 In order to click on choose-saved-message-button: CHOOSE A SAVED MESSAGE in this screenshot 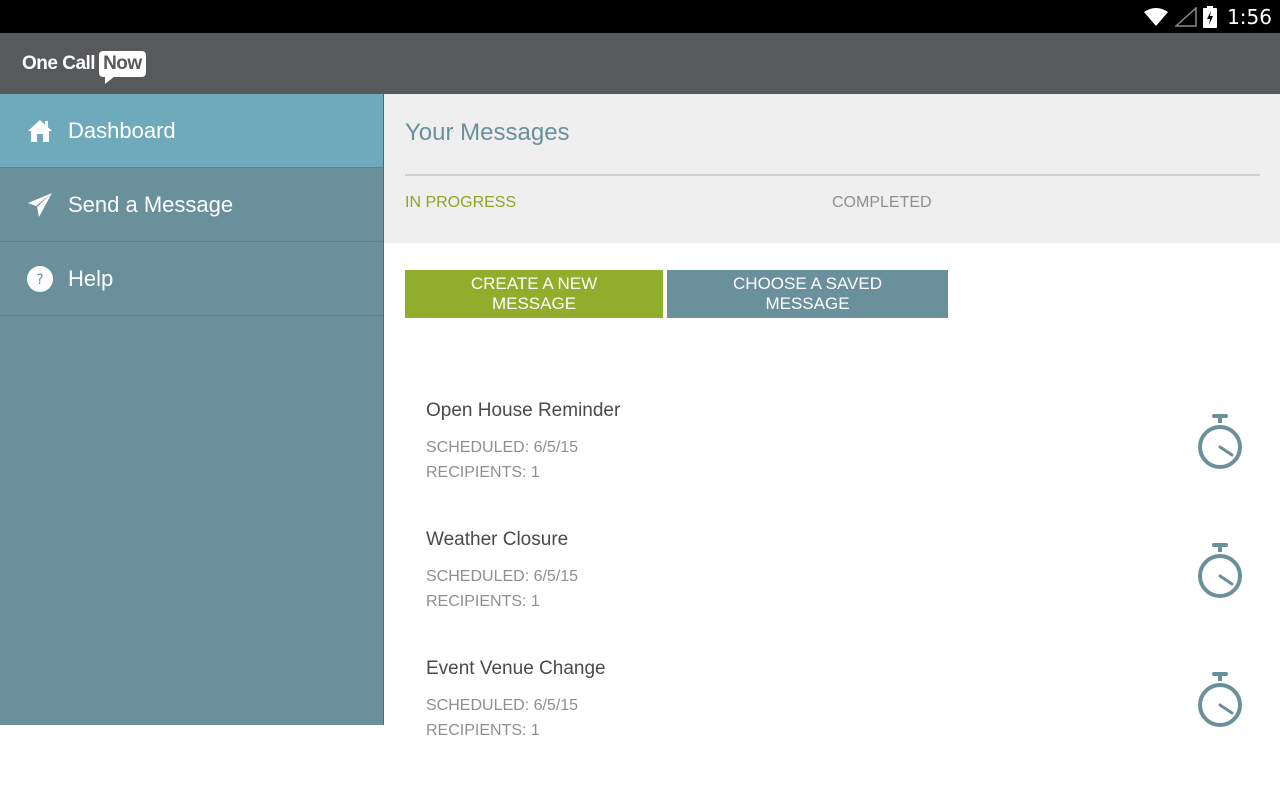, I will do `click(807, 294)`.